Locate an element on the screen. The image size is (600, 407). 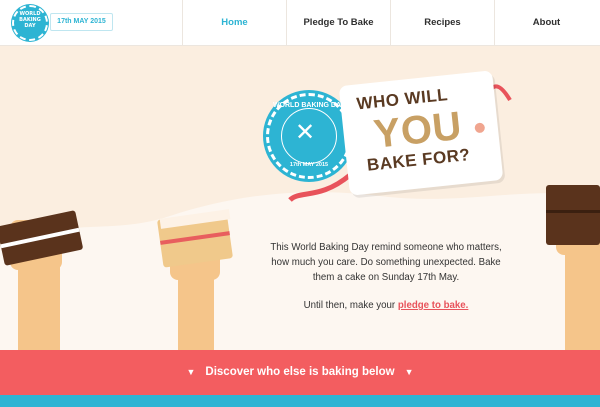
who-will-you-bake-for-tag: WHO WILL YOU BAKE FOR? is located at coordinates (426, 133).